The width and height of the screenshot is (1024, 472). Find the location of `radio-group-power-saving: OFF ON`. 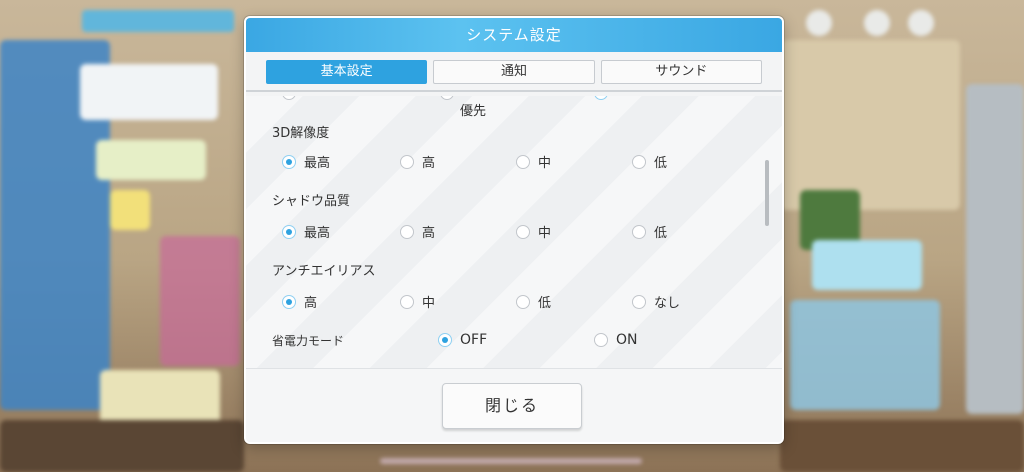

radio-group-power-saving: OFF ON is located at coordinates (512, 342).